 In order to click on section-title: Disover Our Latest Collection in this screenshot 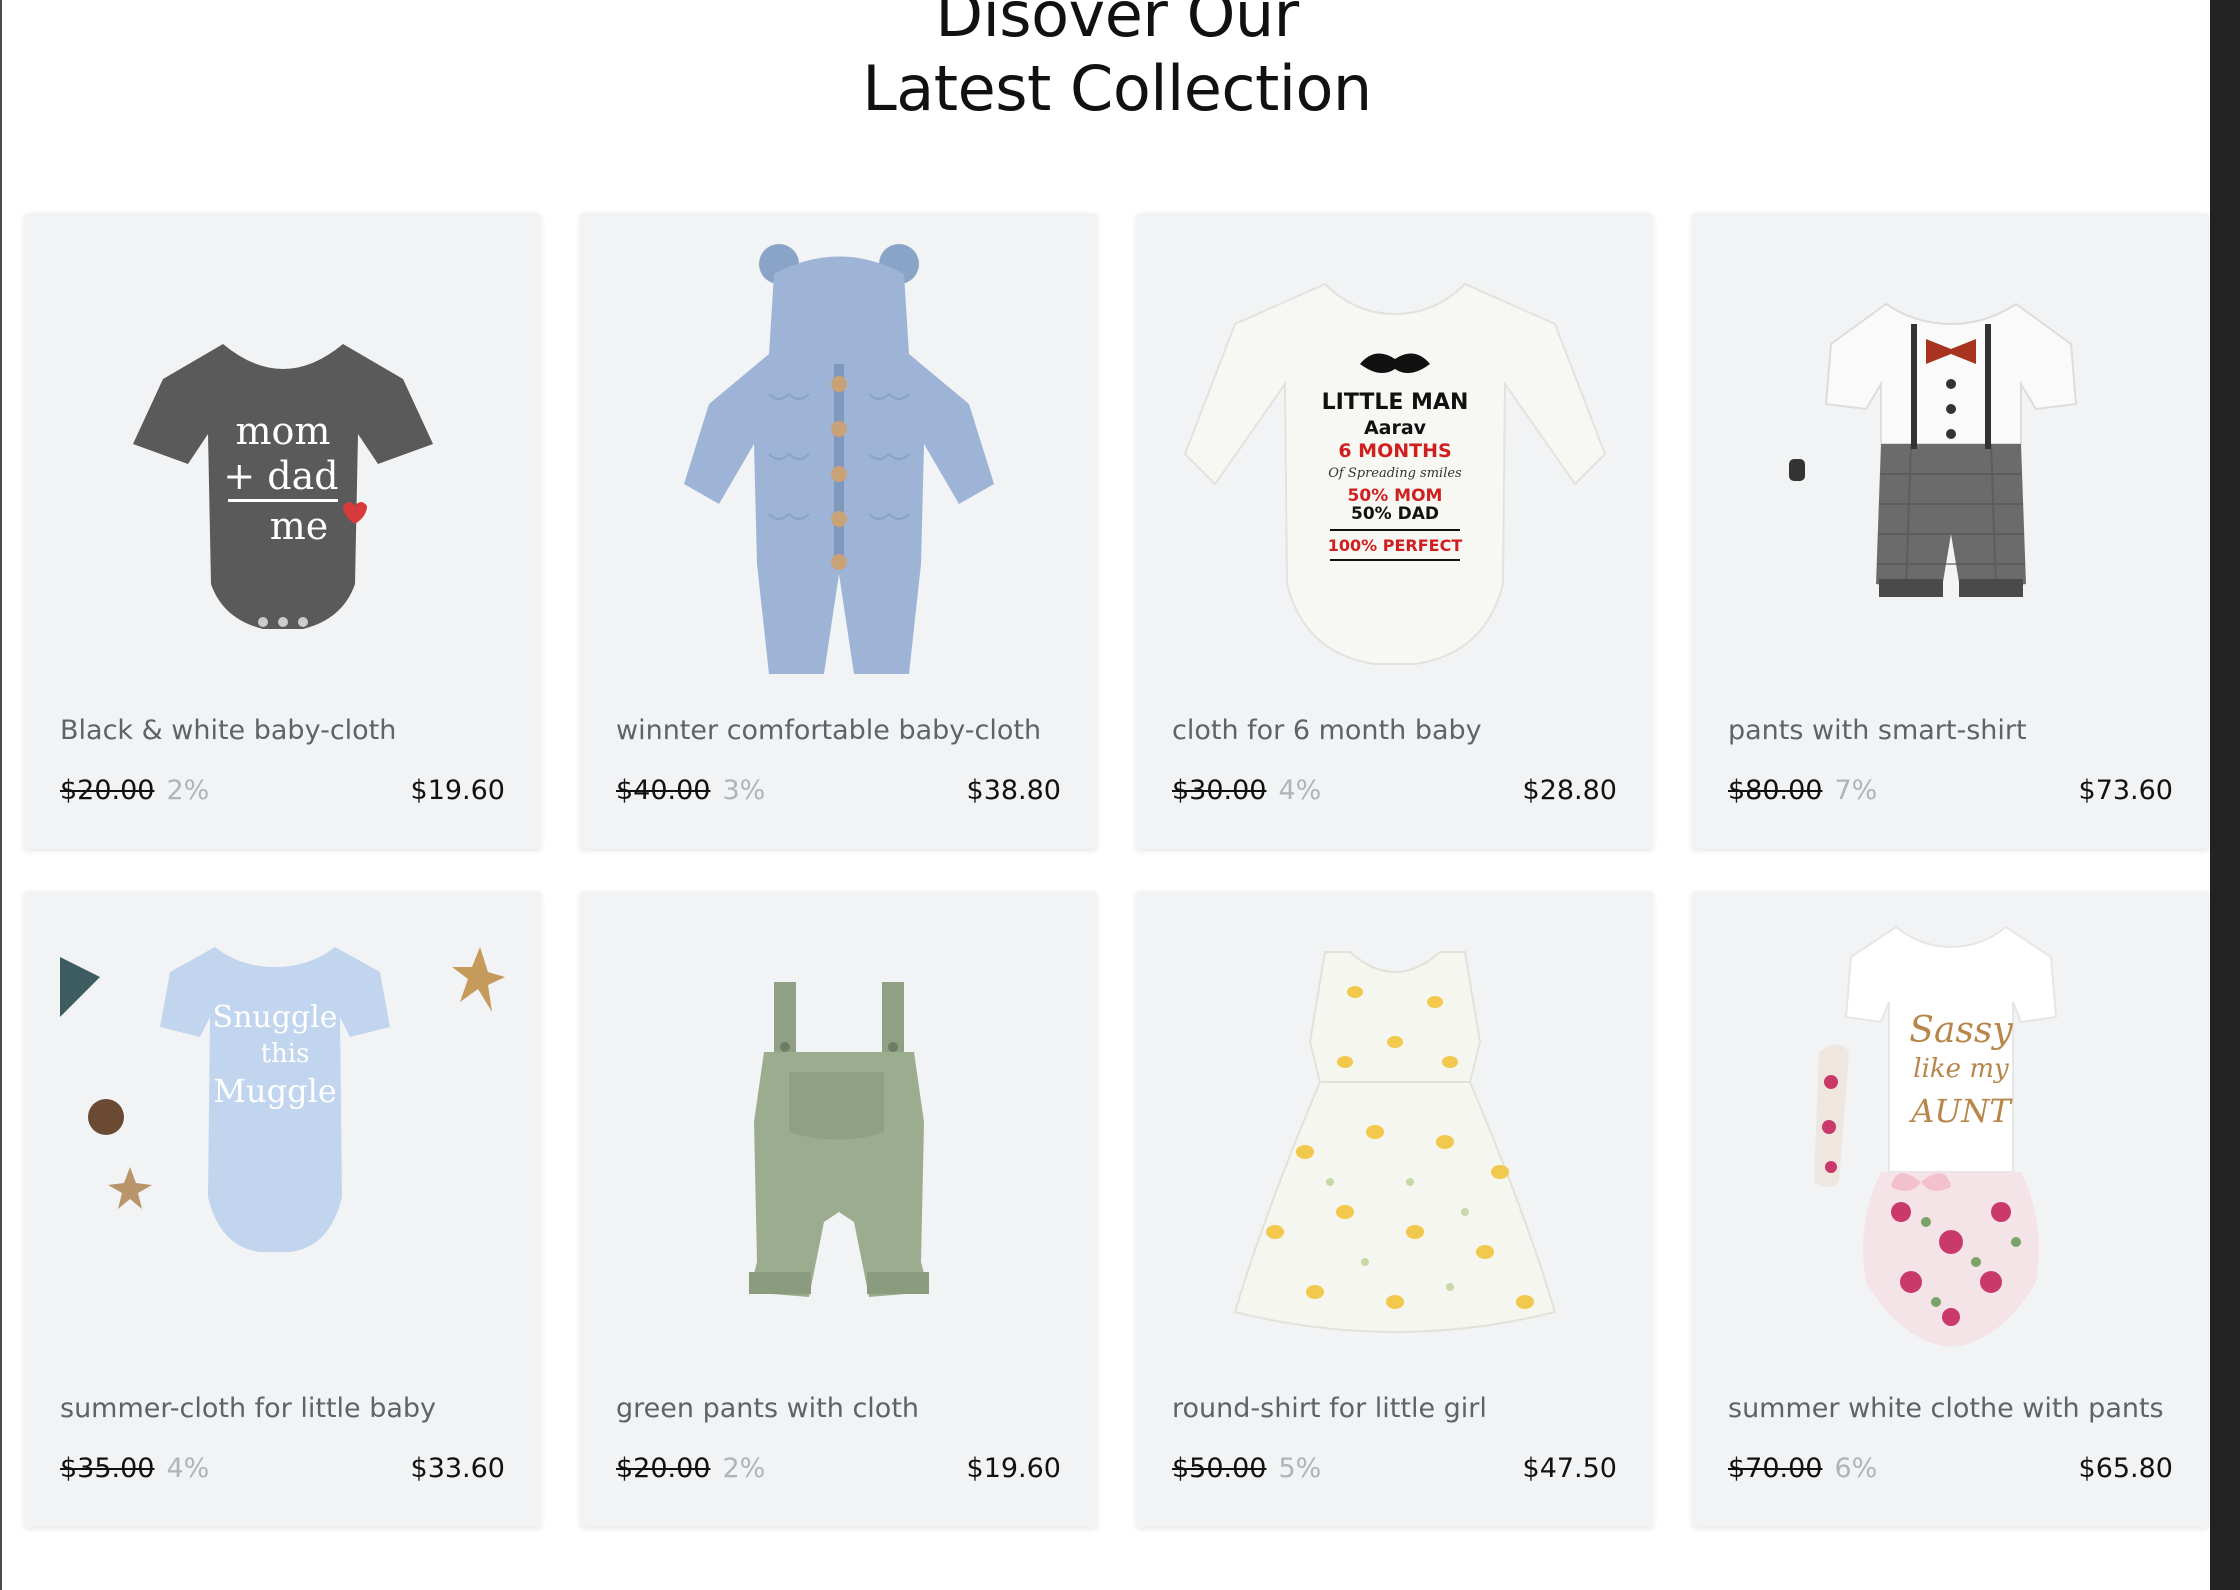, I will do `click(1117, 63)`.